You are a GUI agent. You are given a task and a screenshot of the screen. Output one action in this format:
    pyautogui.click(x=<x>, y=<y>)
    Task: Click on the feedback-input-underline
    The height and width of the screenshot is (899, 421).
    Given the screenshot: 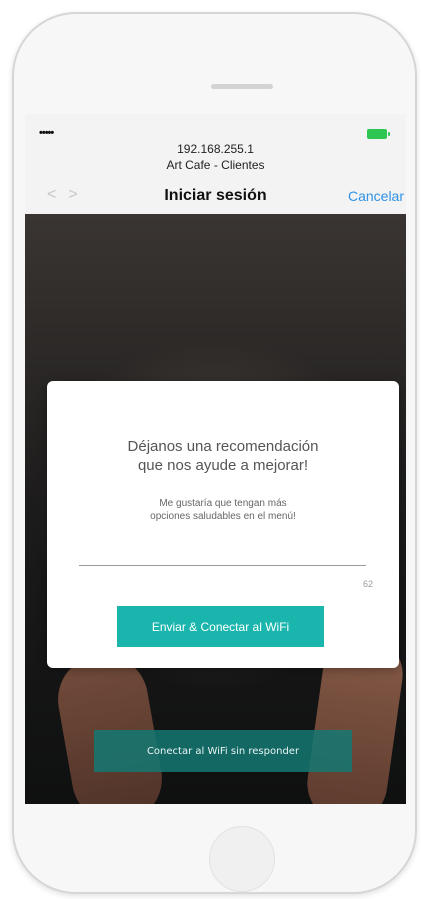 What is the action you would take?
    pyautogui.click(x=222, y=565)
    